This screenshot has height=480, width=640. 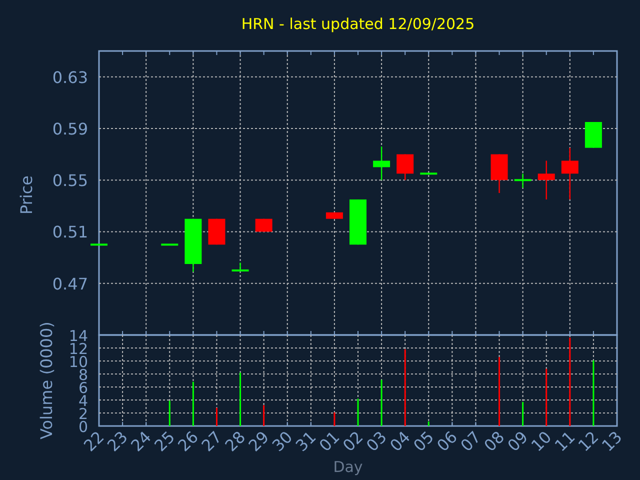 What do you see at coordinates (83, 427) in the screenshot?
I see `axis-tick-label: 0` at bounding box center [83, 427].